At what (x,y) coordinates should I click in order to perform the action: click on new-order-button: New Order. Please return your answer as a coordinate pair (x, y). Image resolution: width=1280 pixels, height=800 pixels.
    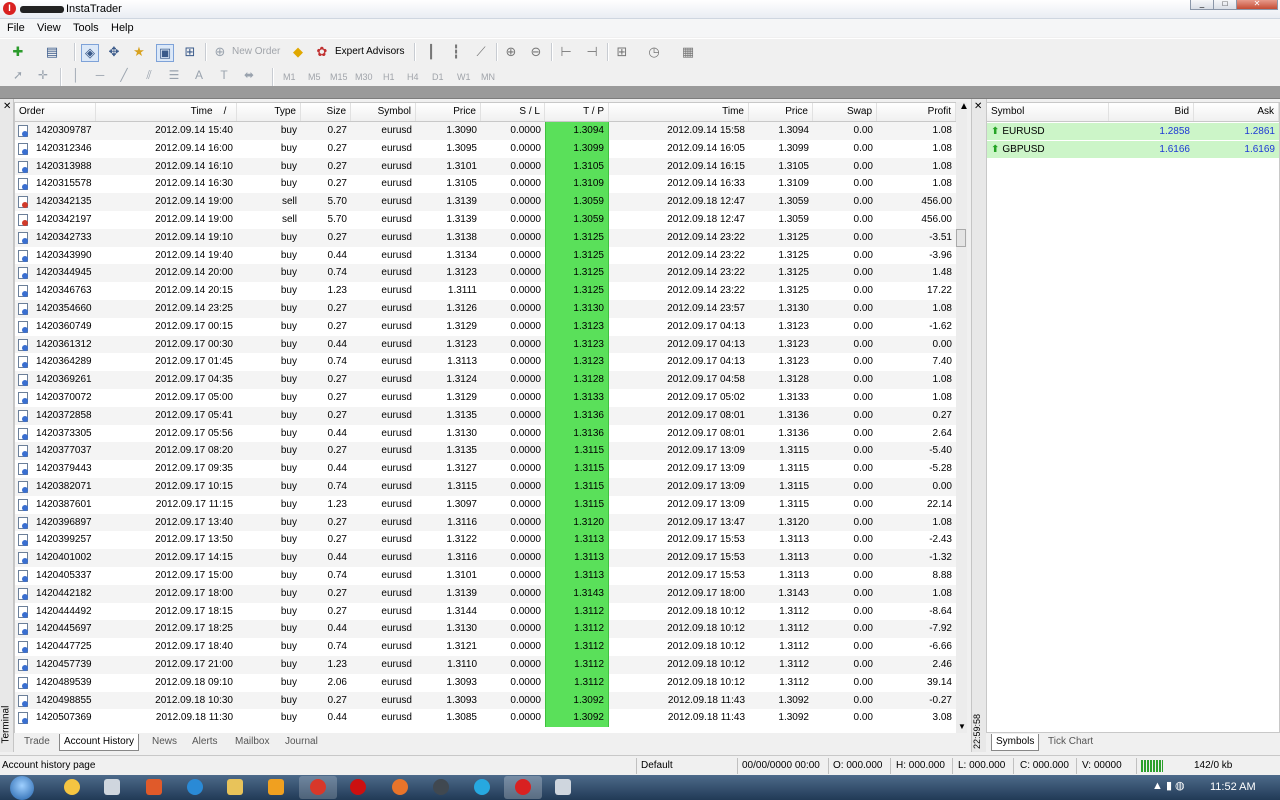
    Looking at the image, I should click on (256, 52).